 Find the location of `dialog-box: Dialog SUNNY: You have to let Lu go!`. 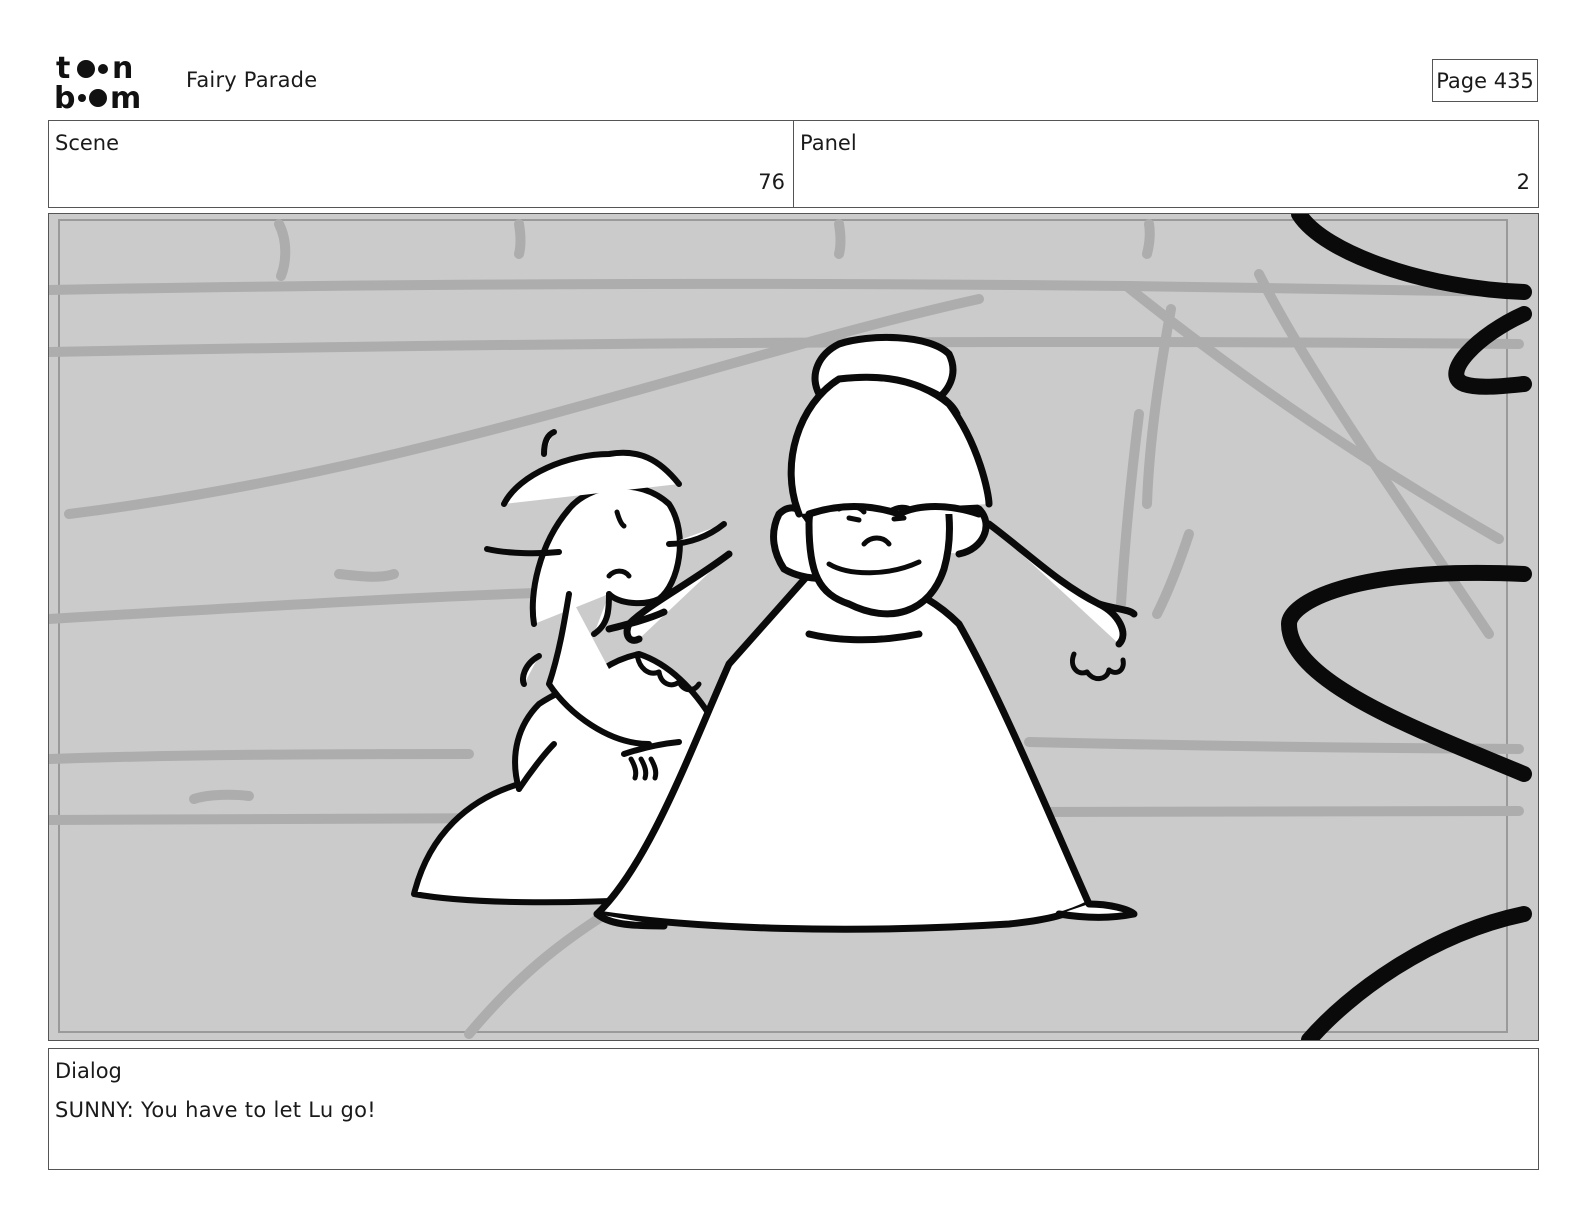

dialog-box: Dialog SUNNY: You have to let Lu go! is located at coordinates (793, 1109).